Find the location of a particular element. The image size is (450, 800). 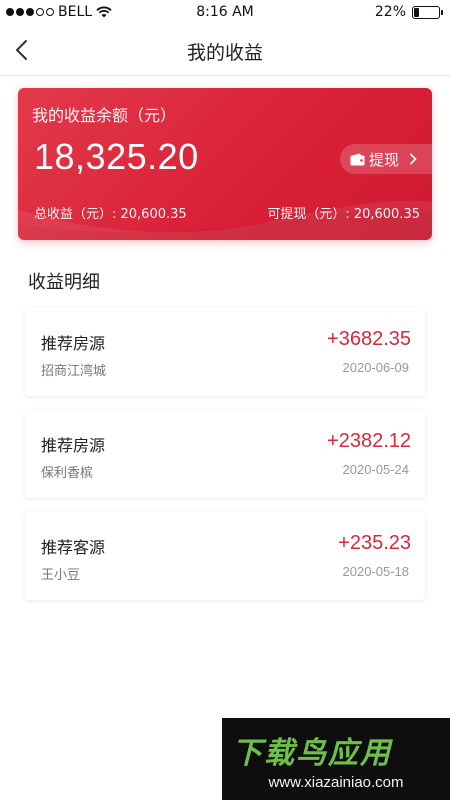

wallet-icon is located at coordinates (357, 159).